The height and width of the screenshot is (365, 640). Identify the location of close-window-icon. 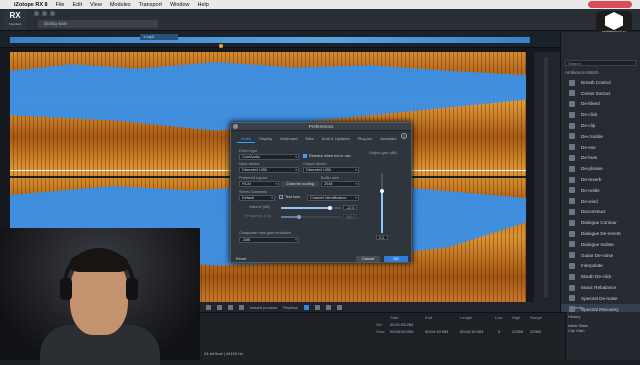
(36, 13).